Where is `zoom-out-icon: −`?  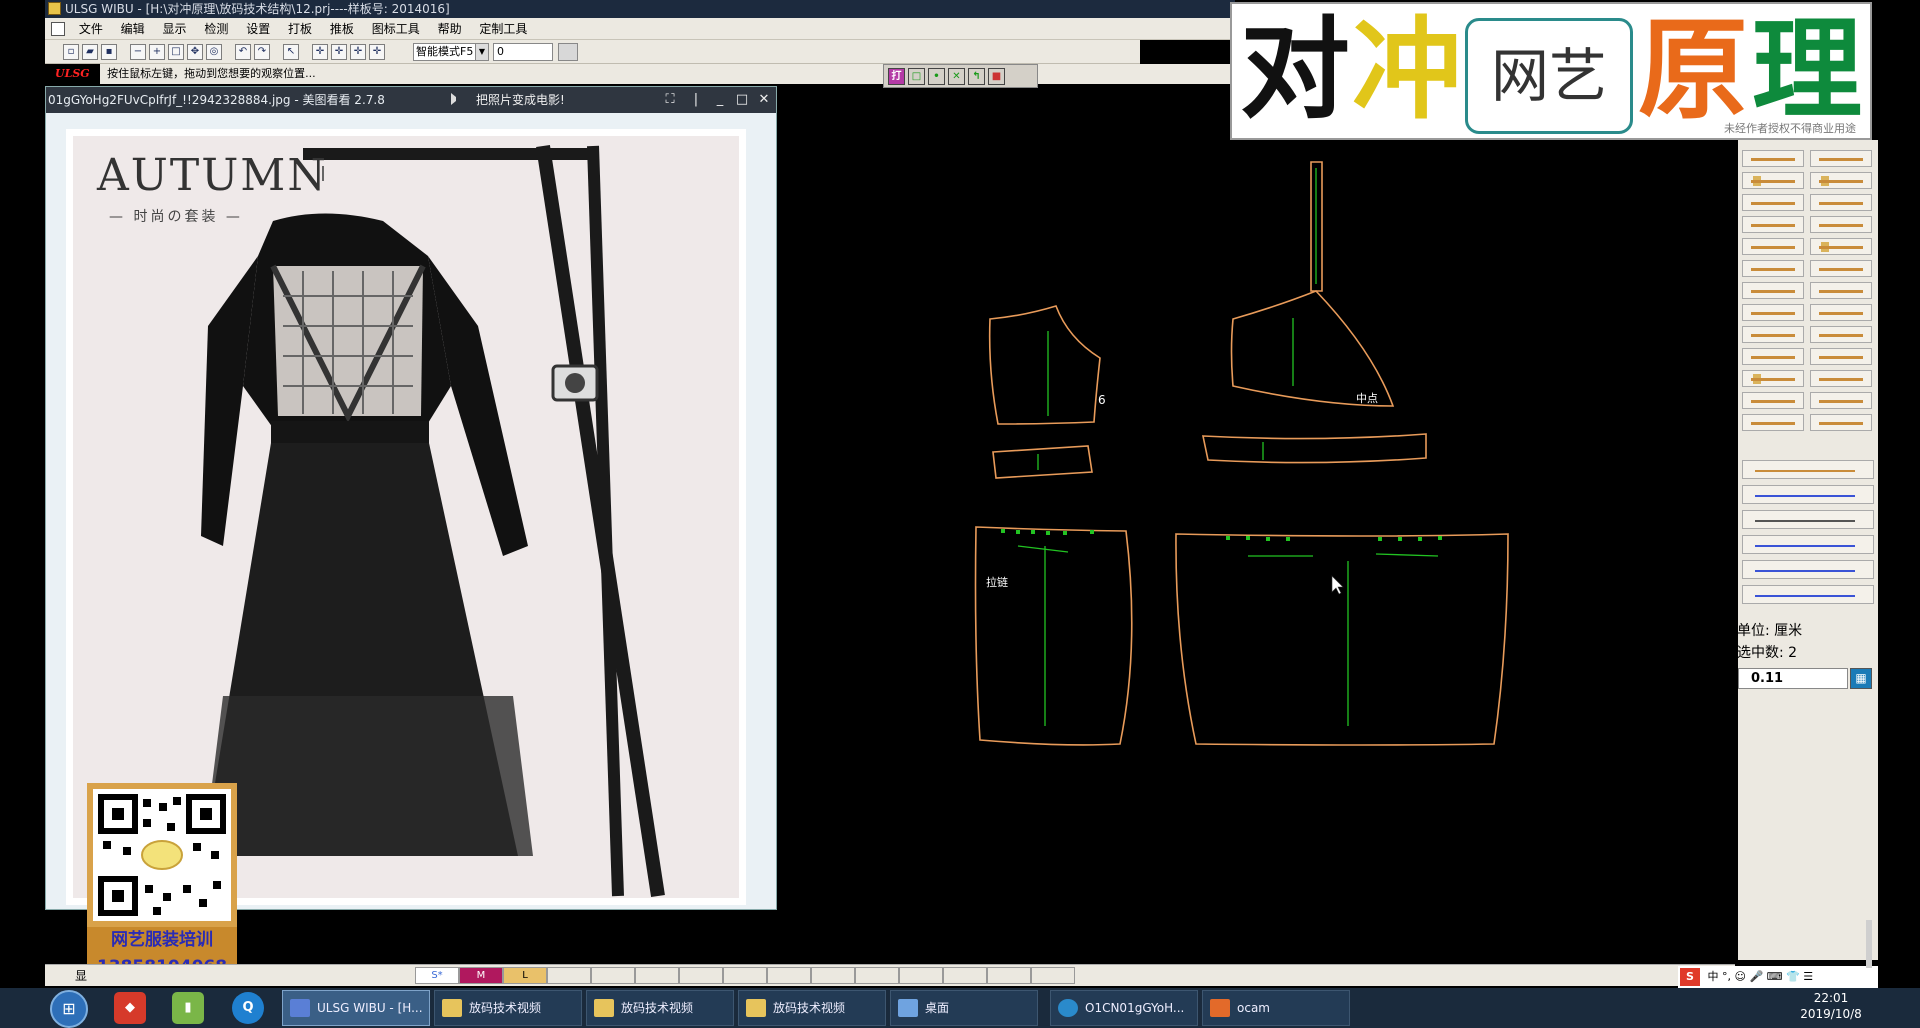
zoom-out-icon: − is located at coordinates (138, 52).